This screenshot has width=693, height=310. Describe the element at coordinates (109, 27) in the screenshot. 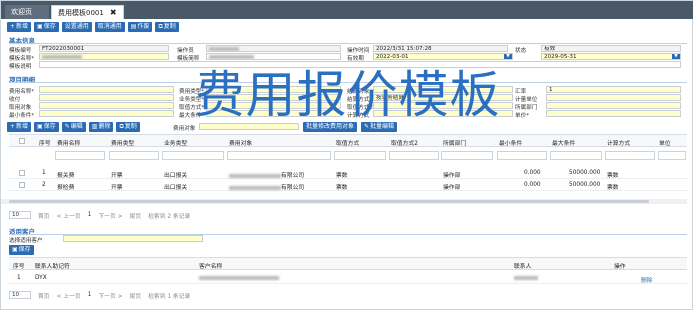

I see `cancel-common-button: 取消通用` at that location.